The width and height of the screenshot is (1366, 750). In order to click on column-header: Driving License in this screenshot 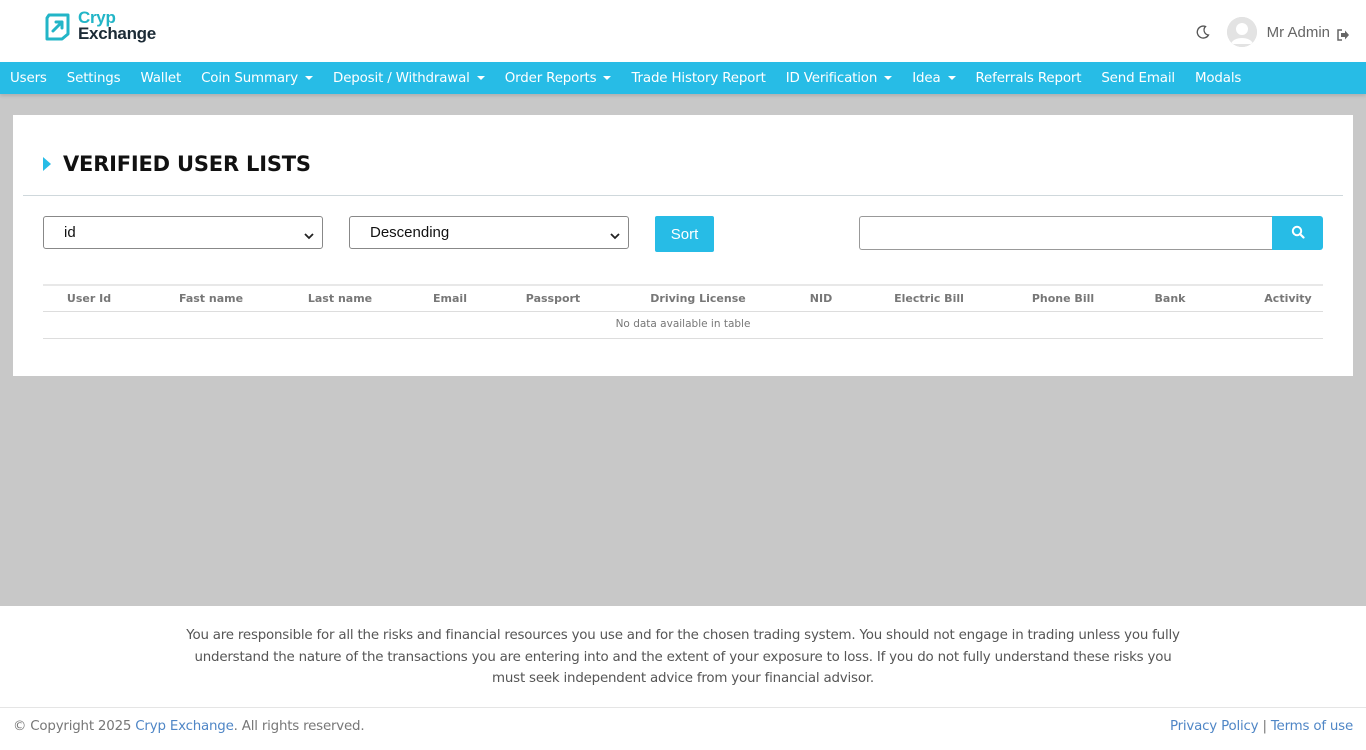, I will do `click(697, 298)`.